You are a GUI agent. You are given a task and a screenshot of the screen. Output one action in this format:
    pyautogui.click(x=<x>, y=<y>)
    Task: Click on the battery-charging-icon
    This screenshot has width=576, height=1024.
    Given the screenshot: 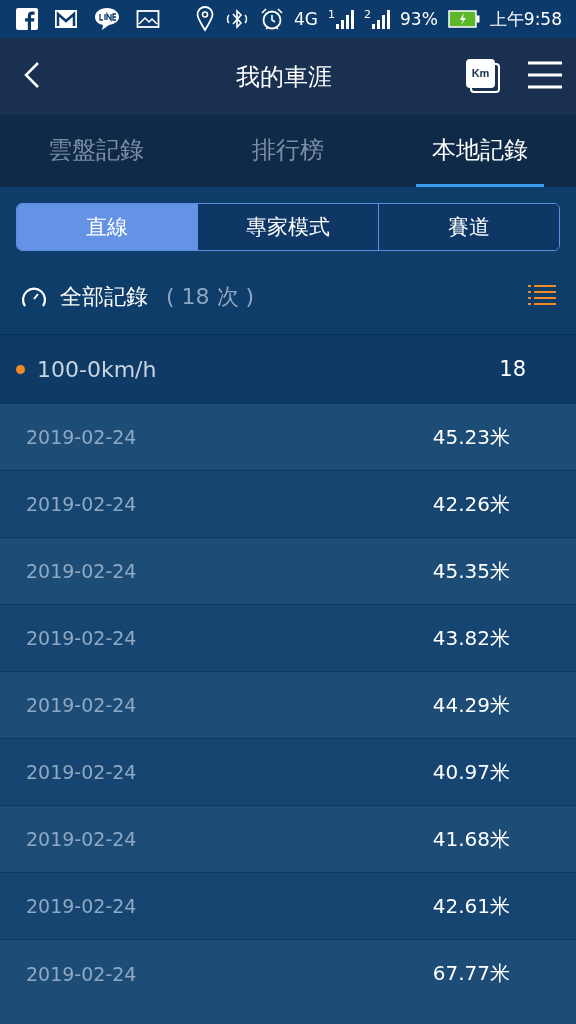 What is the action you would take?
    pyautogui.click(x=463, y=19)
    